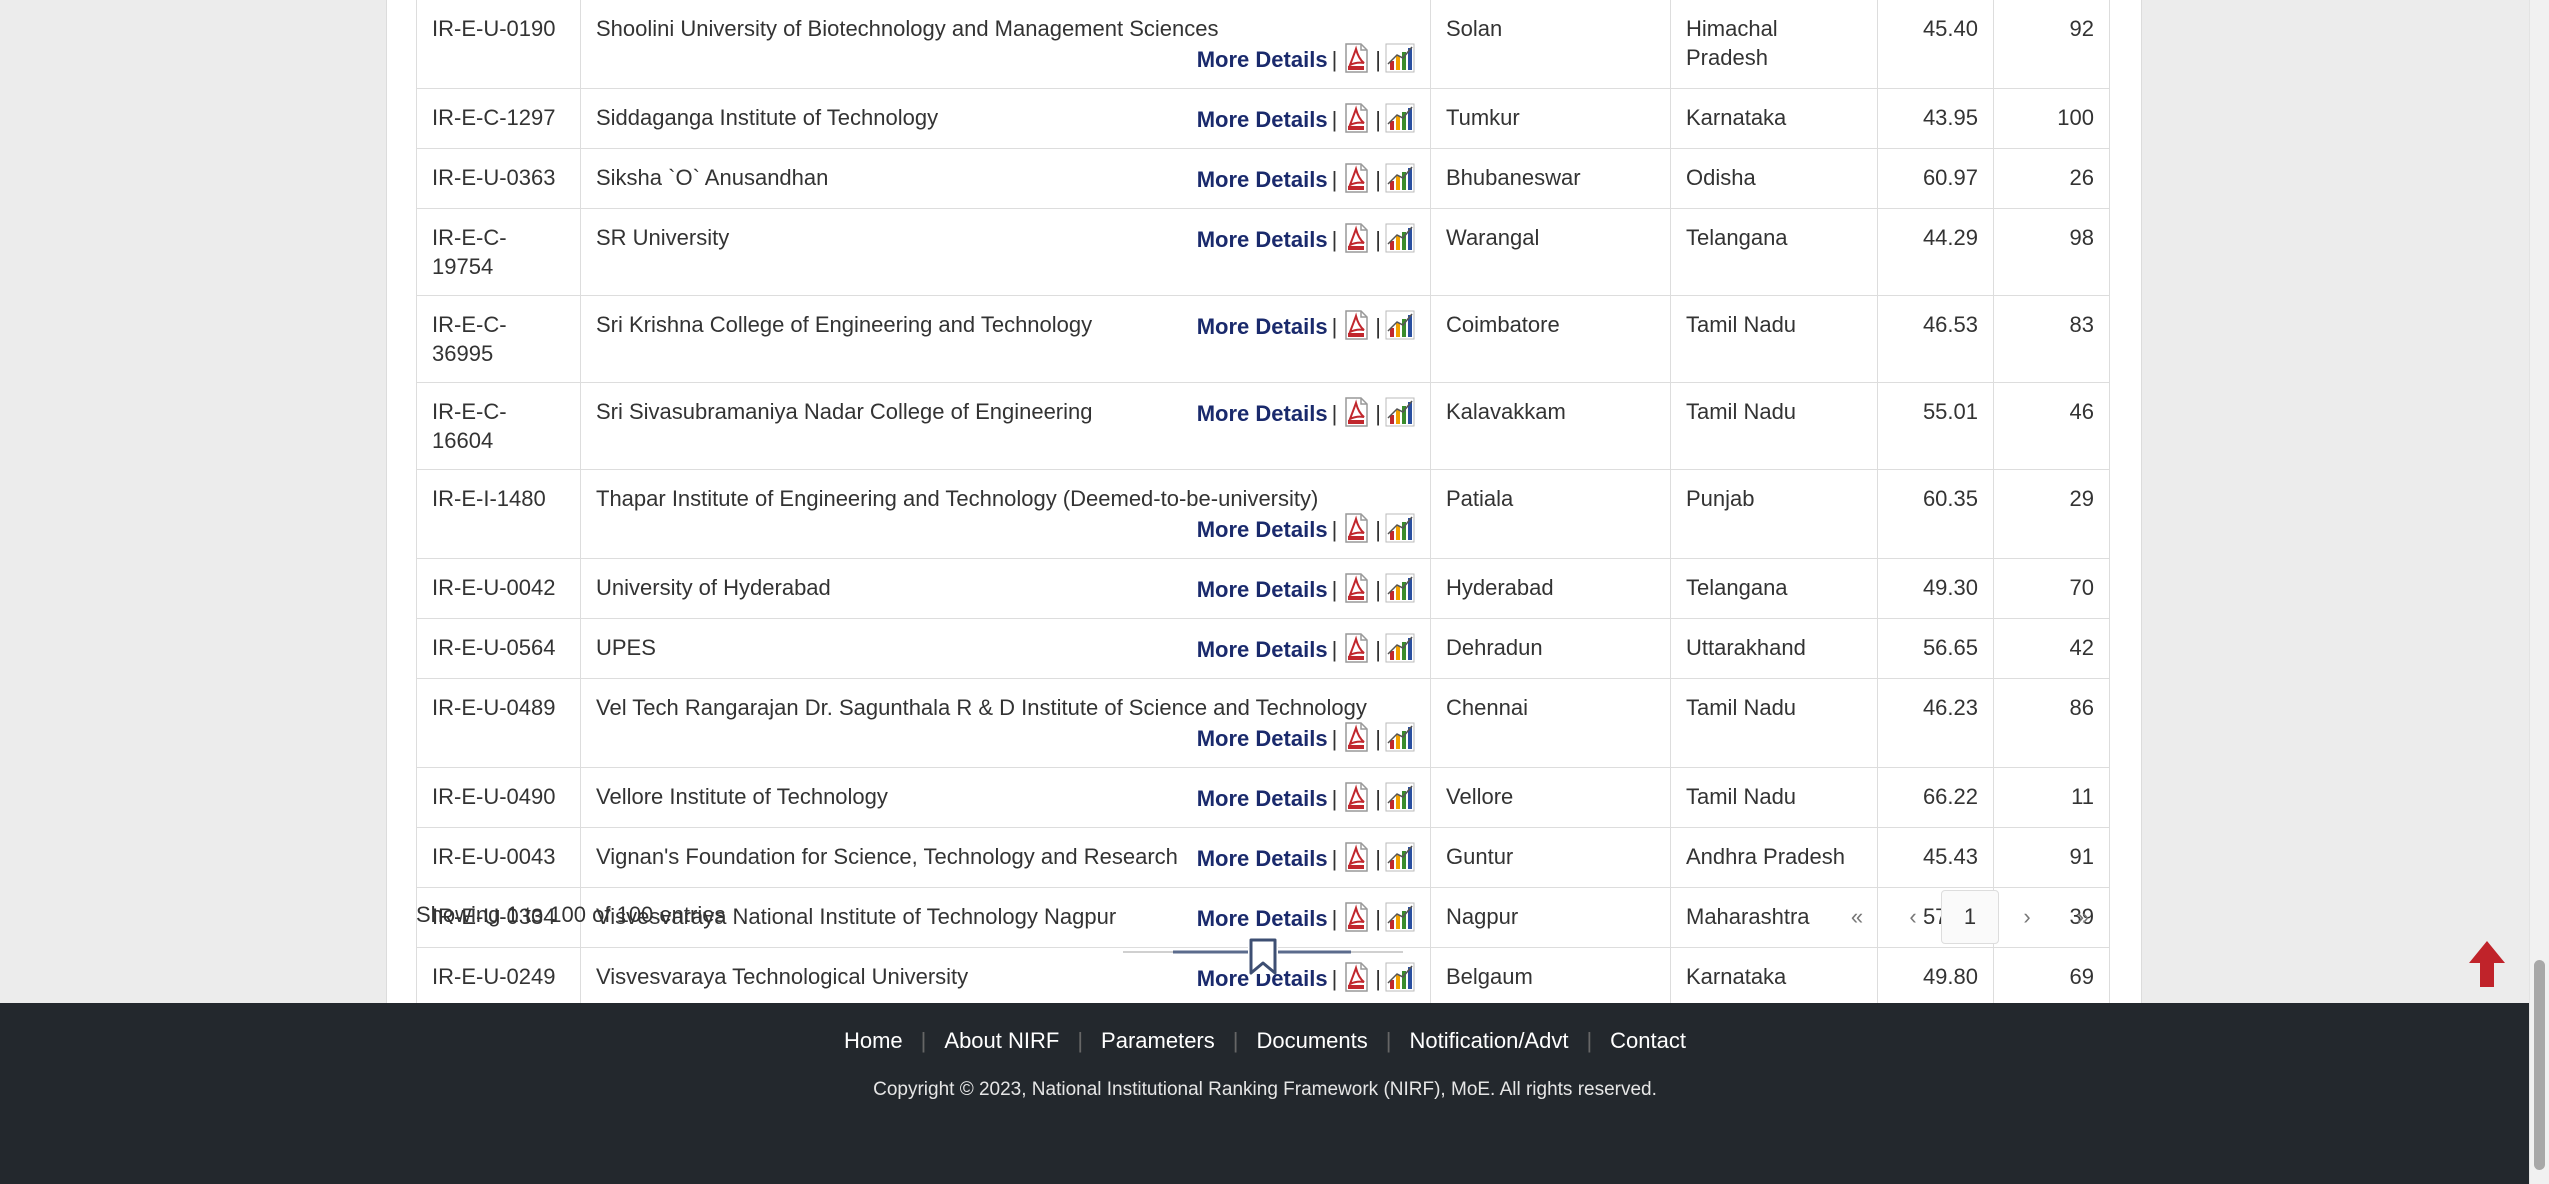 Image resolution: width=2549 pixels, height=1184 pixels. Describe the element at coordinates (1550, 977) in the screenshot. I see `institute-city: Belgaum` at that location.